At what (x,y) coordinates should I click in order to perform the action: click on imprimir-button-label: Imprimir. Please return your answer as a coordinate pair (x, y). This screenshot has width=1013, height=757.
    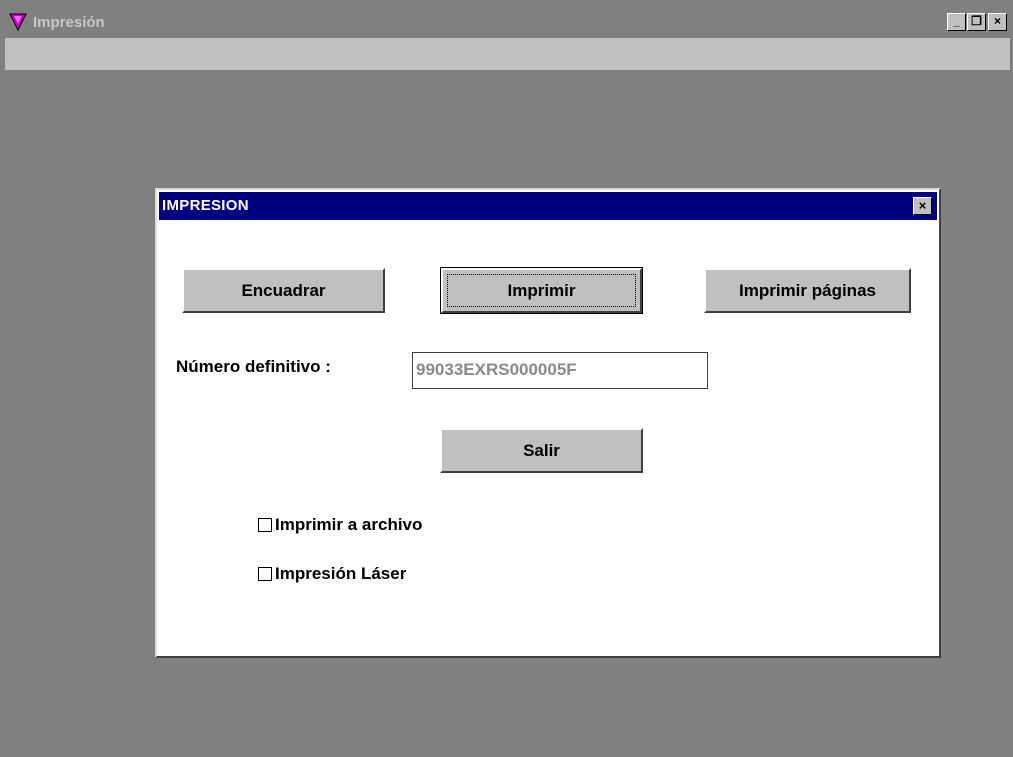
    Looking at the image, I should click on (541, 290).